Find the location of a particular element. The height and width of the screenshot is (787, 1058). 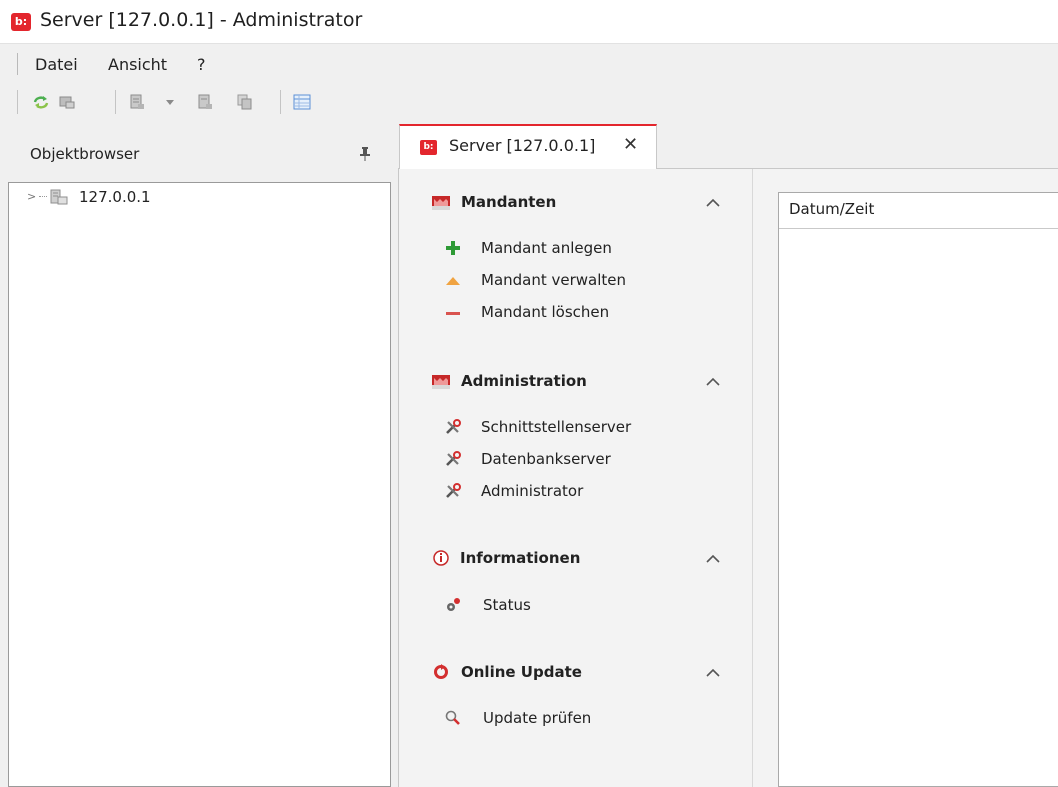

tab-server-label: Server [127.0.0.1] is located at coordinates (522, 145).